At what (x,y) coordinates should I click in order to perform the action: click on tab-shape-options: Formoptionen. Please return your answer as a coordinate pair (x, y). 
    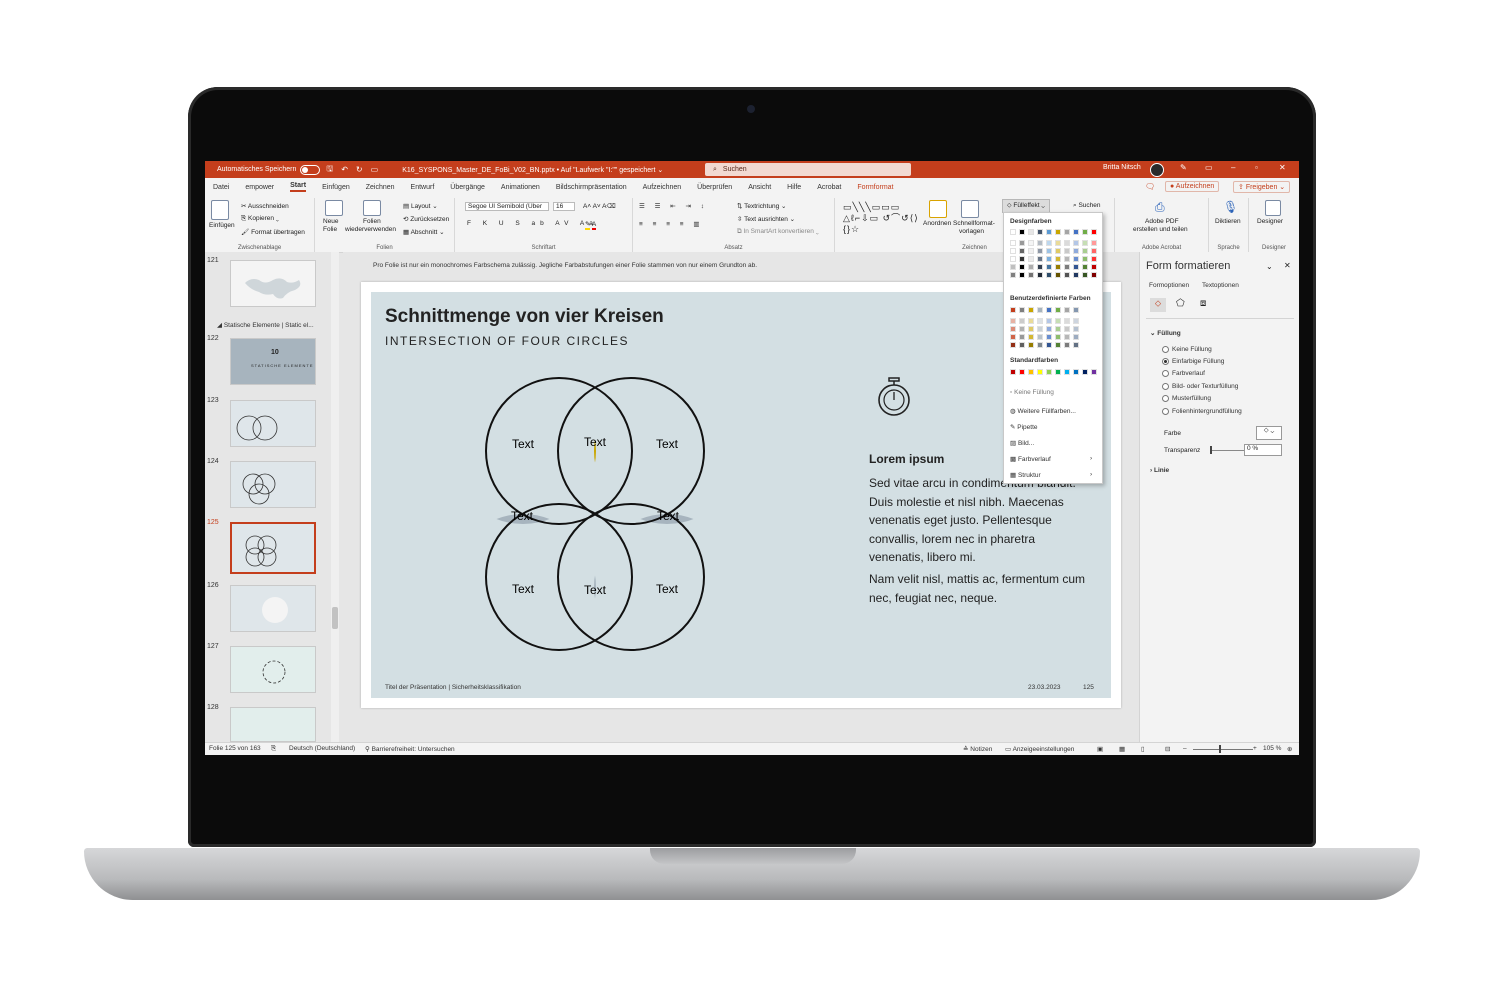
    Looking at the image, I should click on (1169, 285).